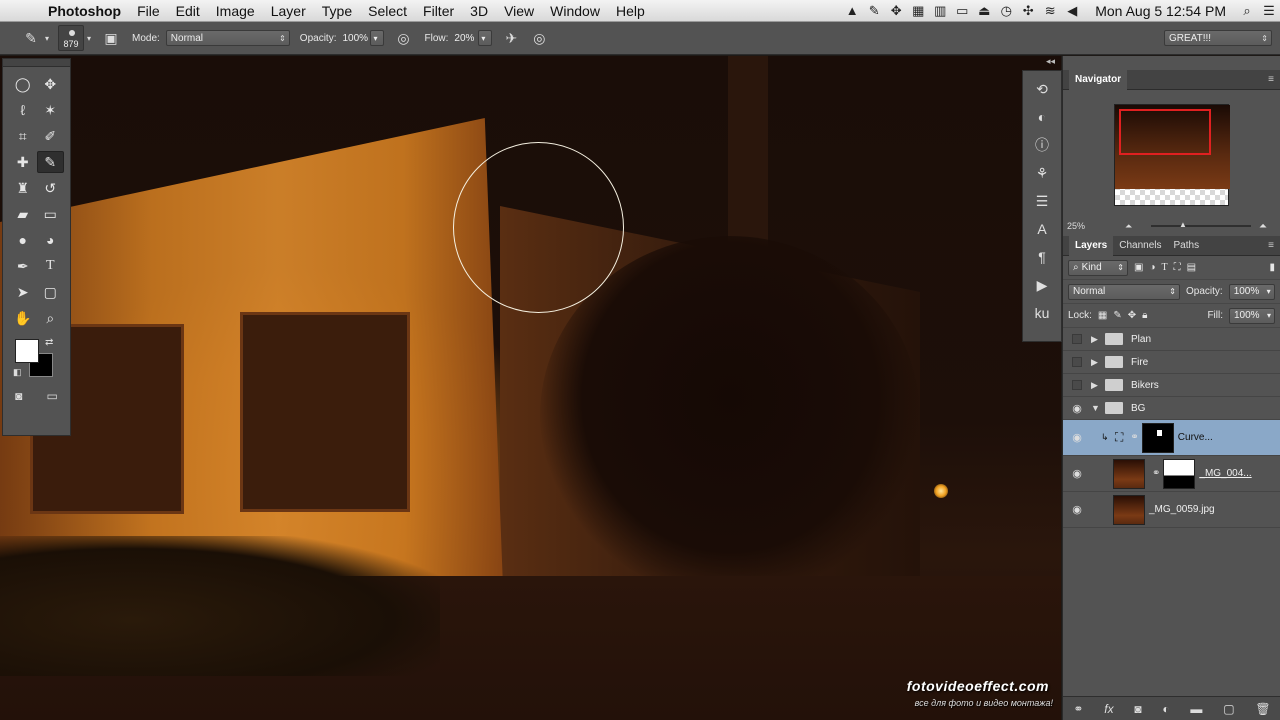 The height and width of the screenshot is (720, 1280). Describe the element at coordinates (51, 240) in the screenshot. I see `dodge-tool-icon: ◕` at that location.